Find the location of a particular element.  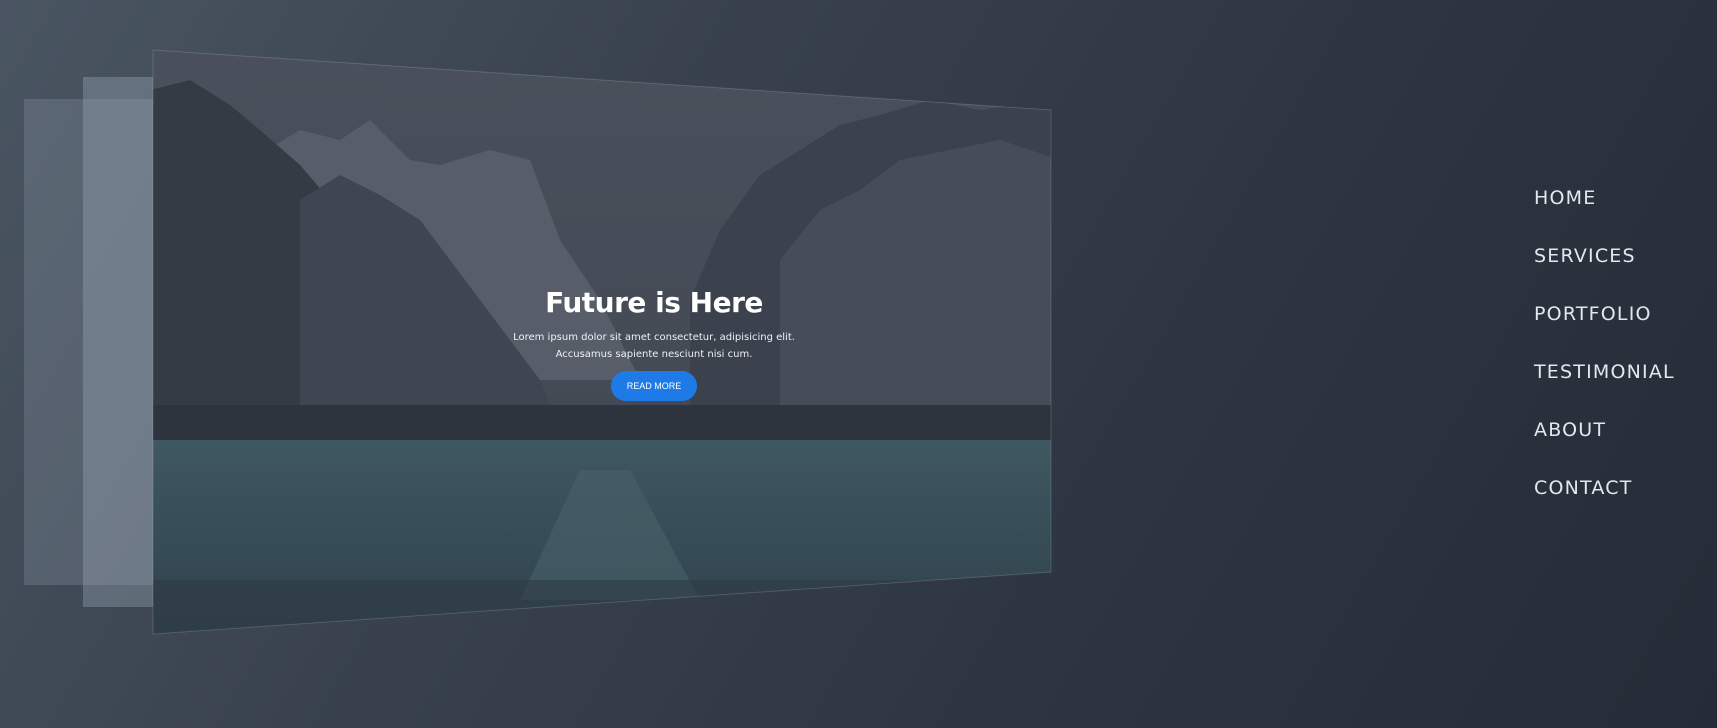

nav-item-portfolio: PORTFOLIO is located at coordinates (1624, 325).